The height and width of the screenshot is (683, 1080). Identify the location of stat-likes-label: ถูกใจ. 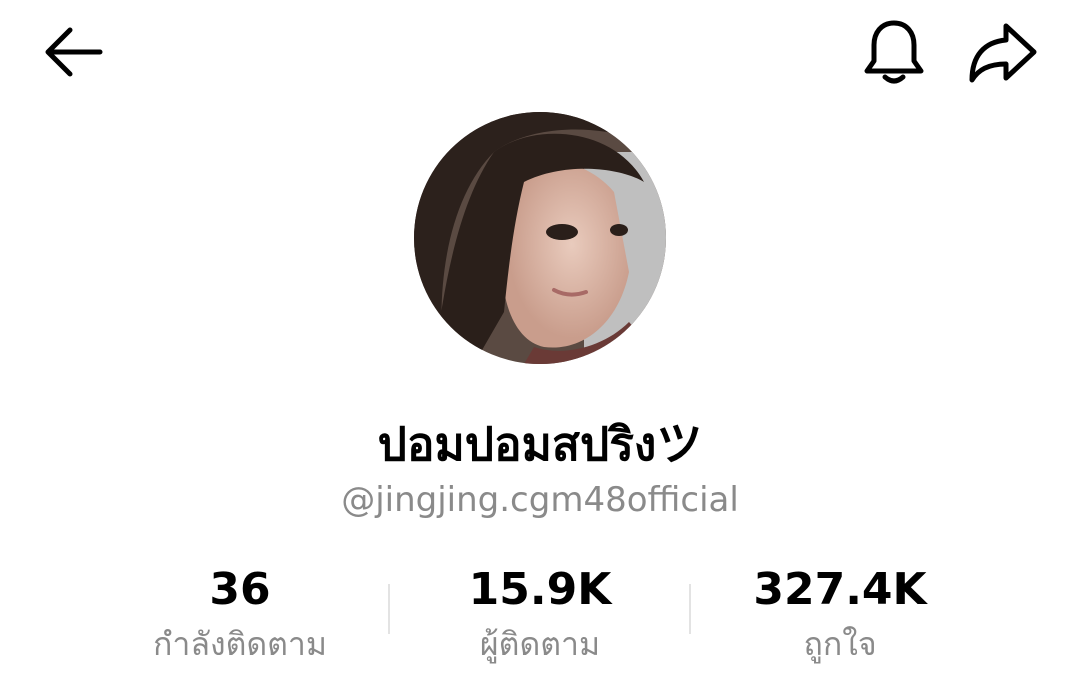
(840, 644).